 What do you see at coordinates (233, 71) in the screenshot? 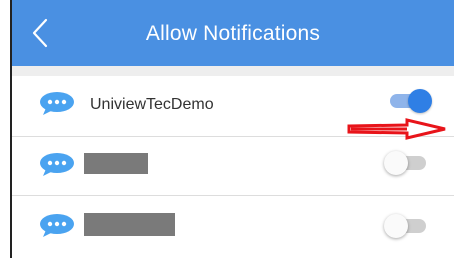
I see `section-divider` at bounding box center [233, 71].